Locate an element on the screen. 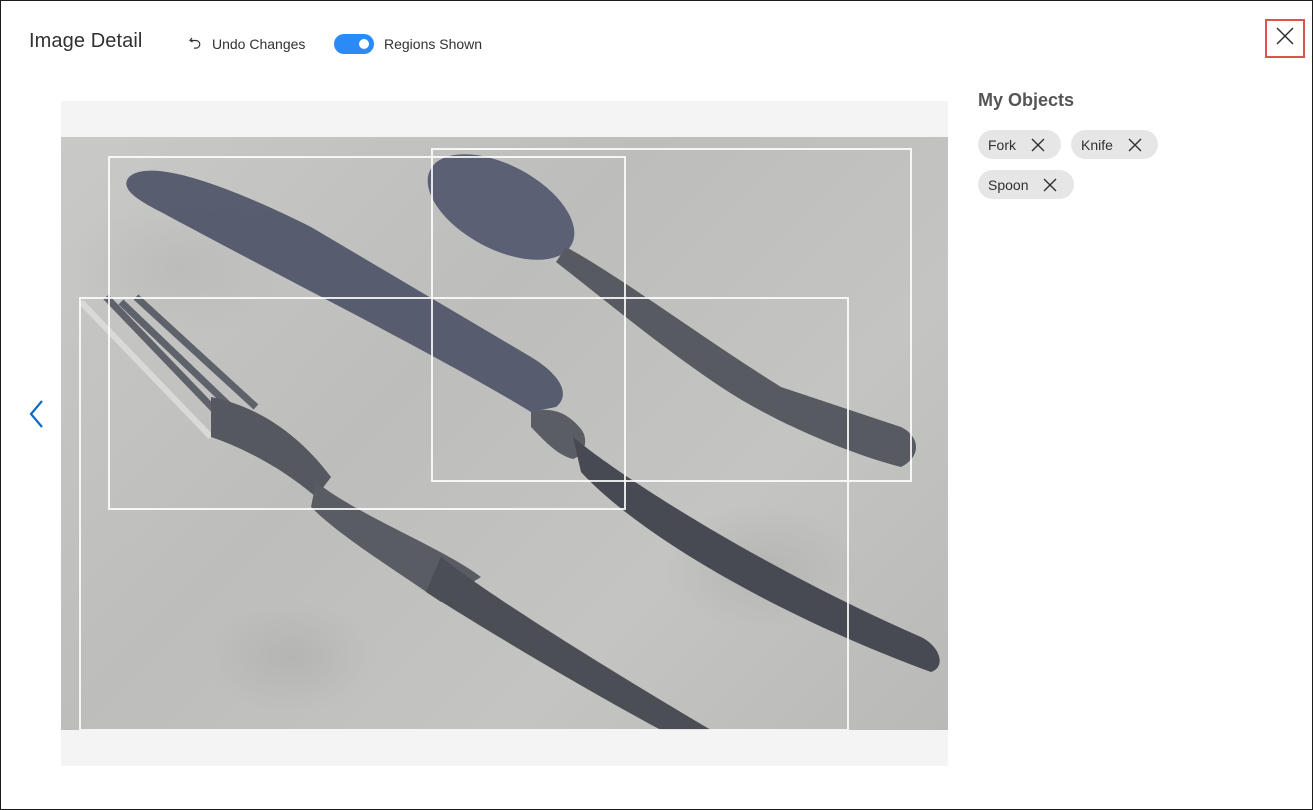  undo-icon is located at coordinates (195, 44).